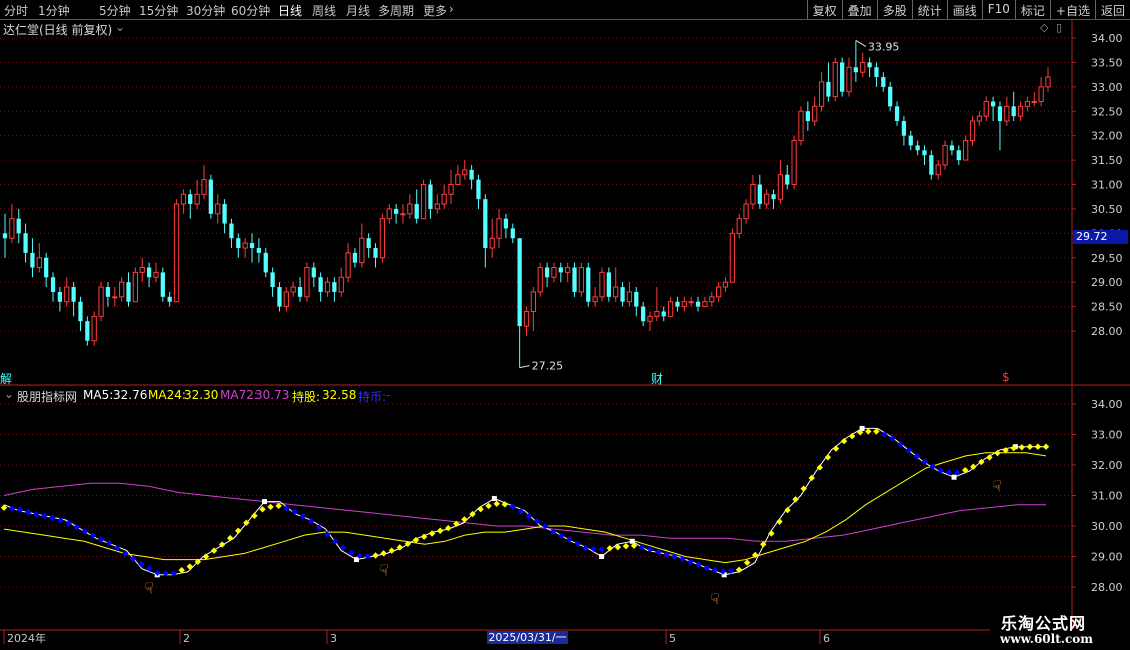  Describe the element at coordinates (388, 395) in the screenshot. I see `cash-value: -` at that location.